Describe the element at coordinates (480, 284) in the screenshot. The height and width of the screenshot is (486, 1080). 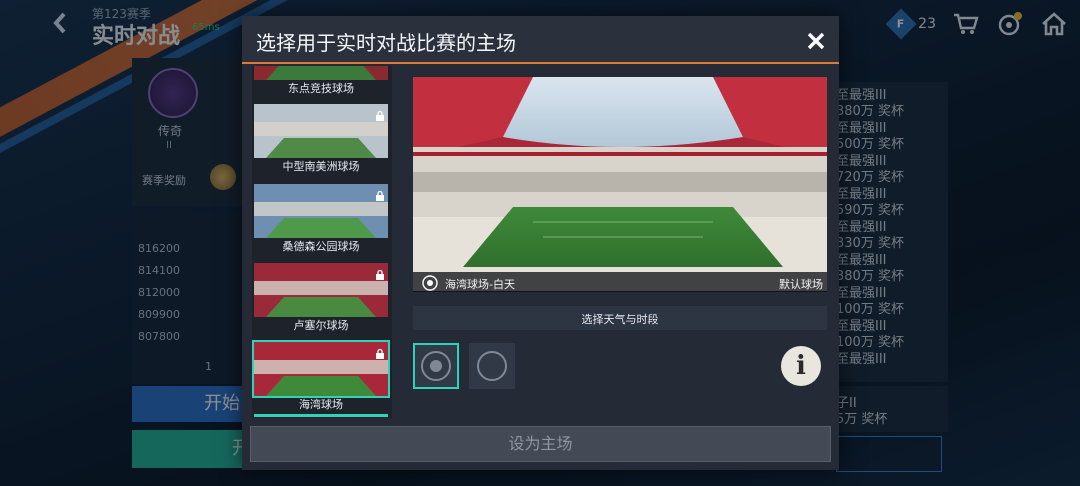
I see `preview-stadium-name: 海湾球场-白天` at that location.